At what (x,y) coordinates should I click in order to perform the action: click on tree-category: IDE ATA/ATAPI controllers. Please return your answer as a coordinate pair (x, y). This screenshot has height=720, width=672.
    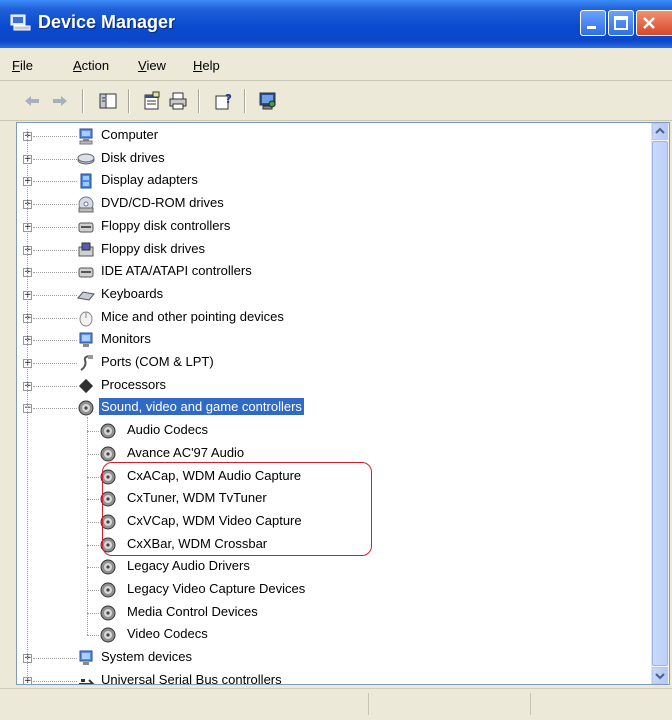
    Looking at the image, I should click on (176, 270).